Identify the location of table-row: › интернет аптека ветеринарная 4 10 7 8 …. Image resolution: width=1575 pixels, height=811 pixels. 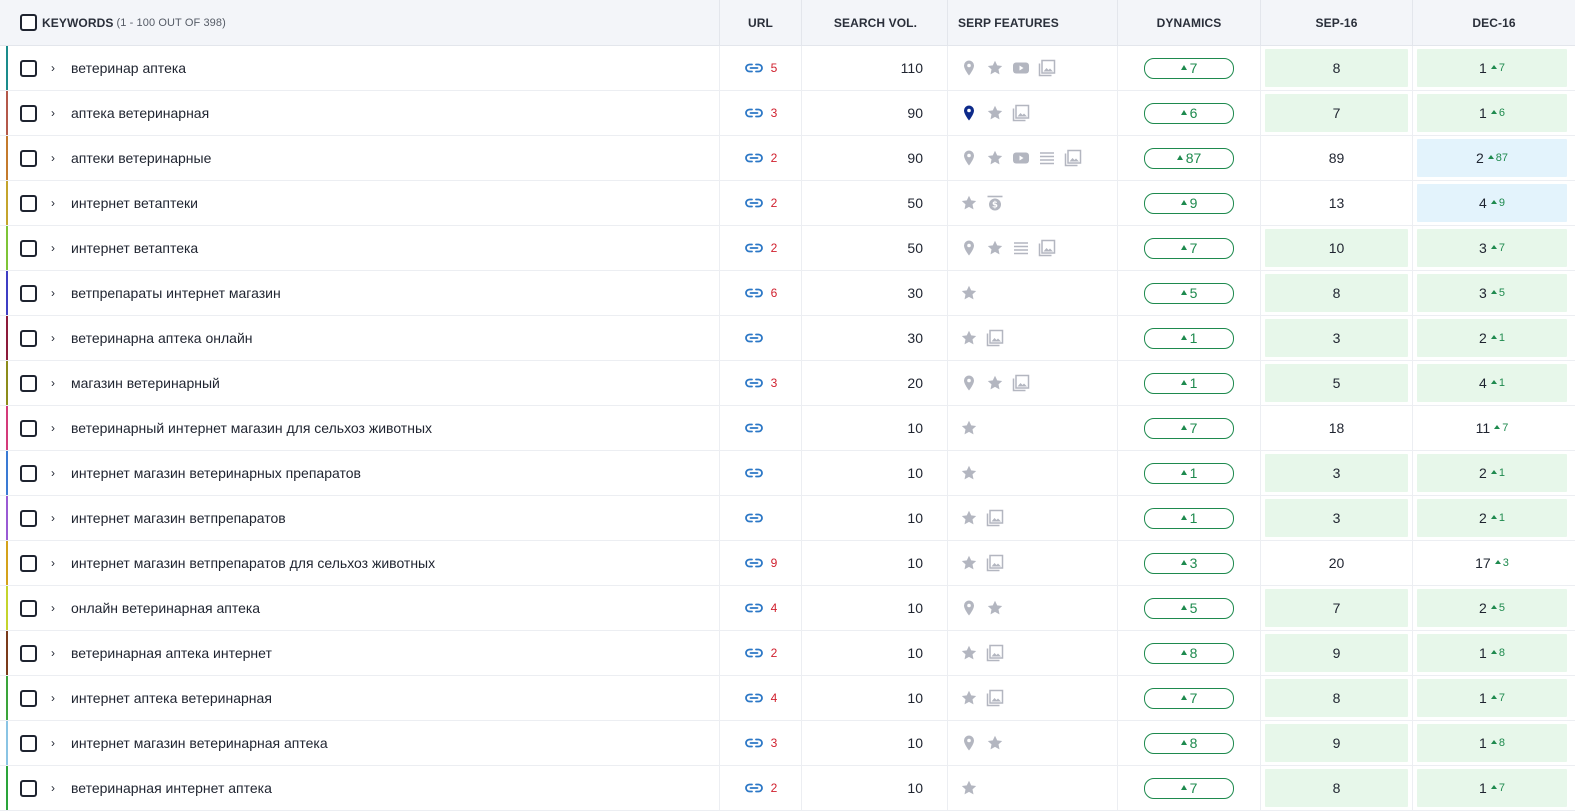
(787, 698).